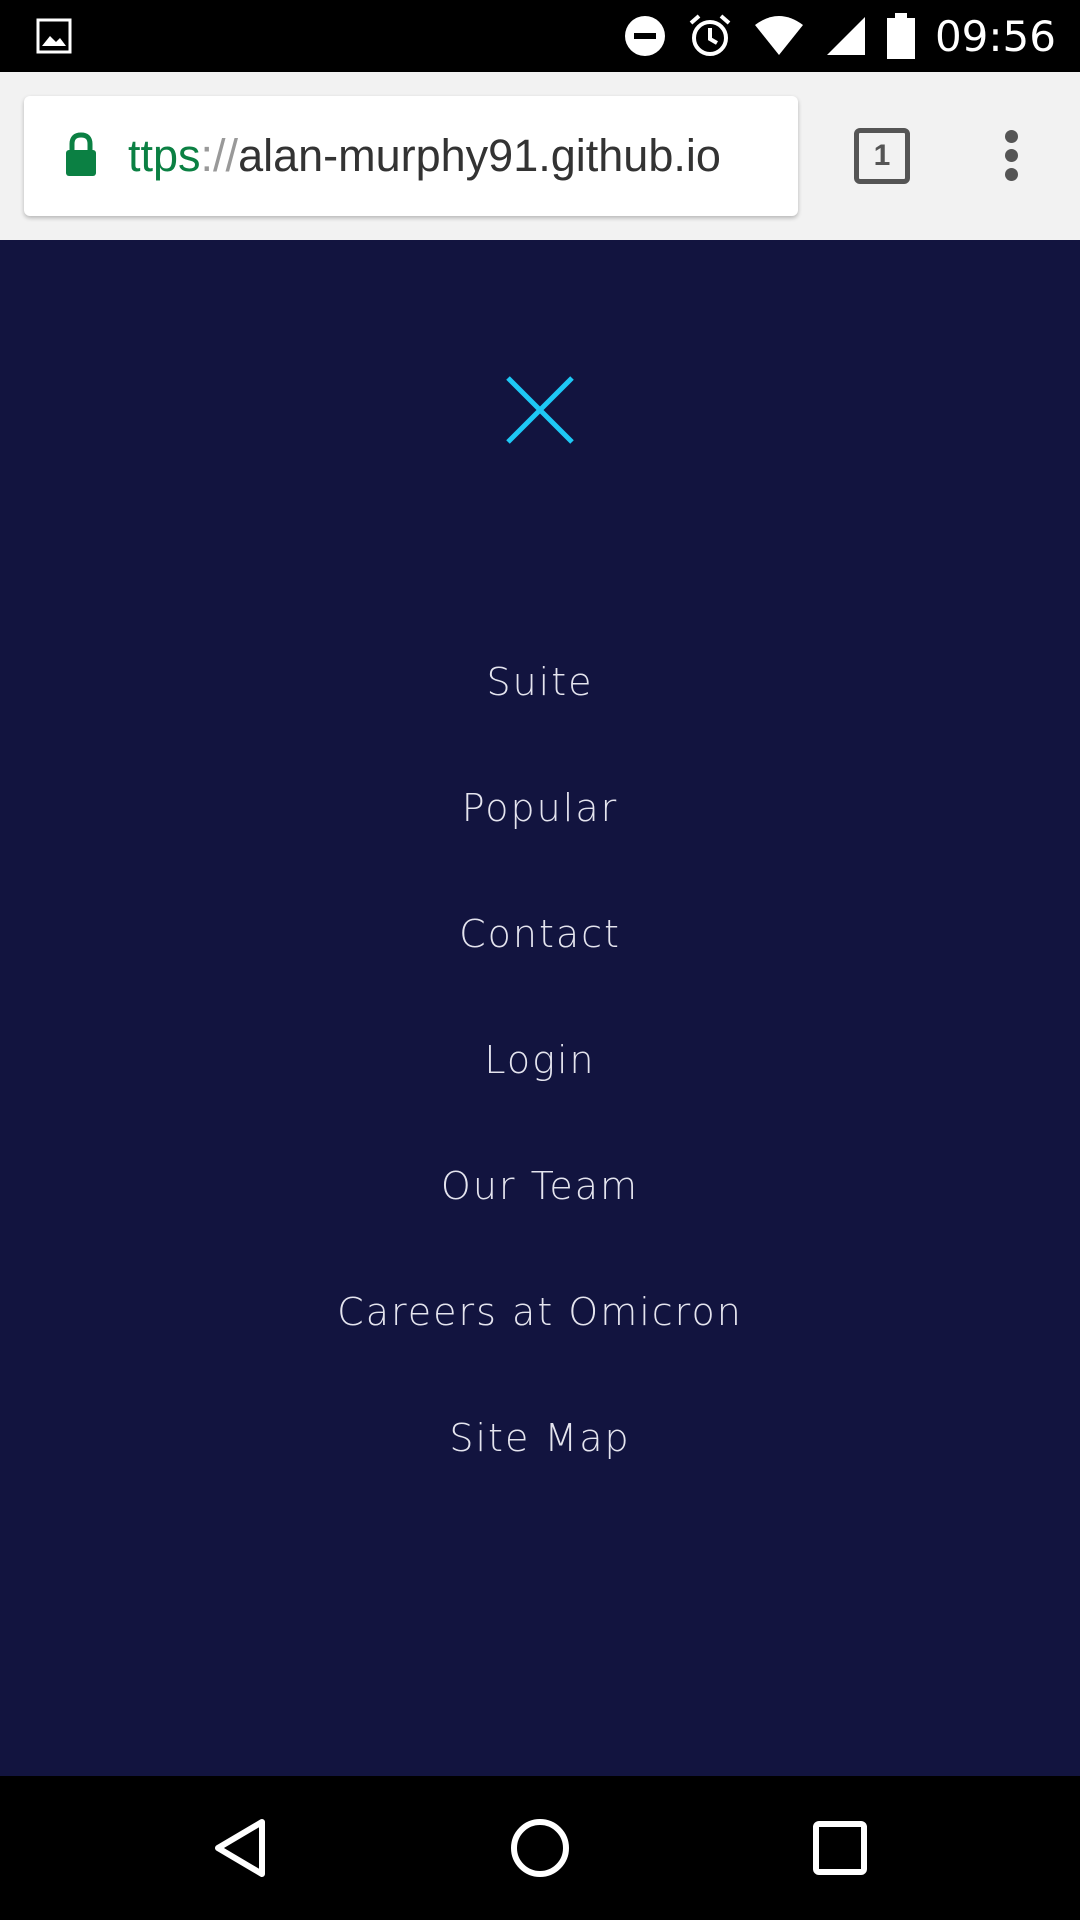  I want to click on alarm-icon, so click(710, 35).